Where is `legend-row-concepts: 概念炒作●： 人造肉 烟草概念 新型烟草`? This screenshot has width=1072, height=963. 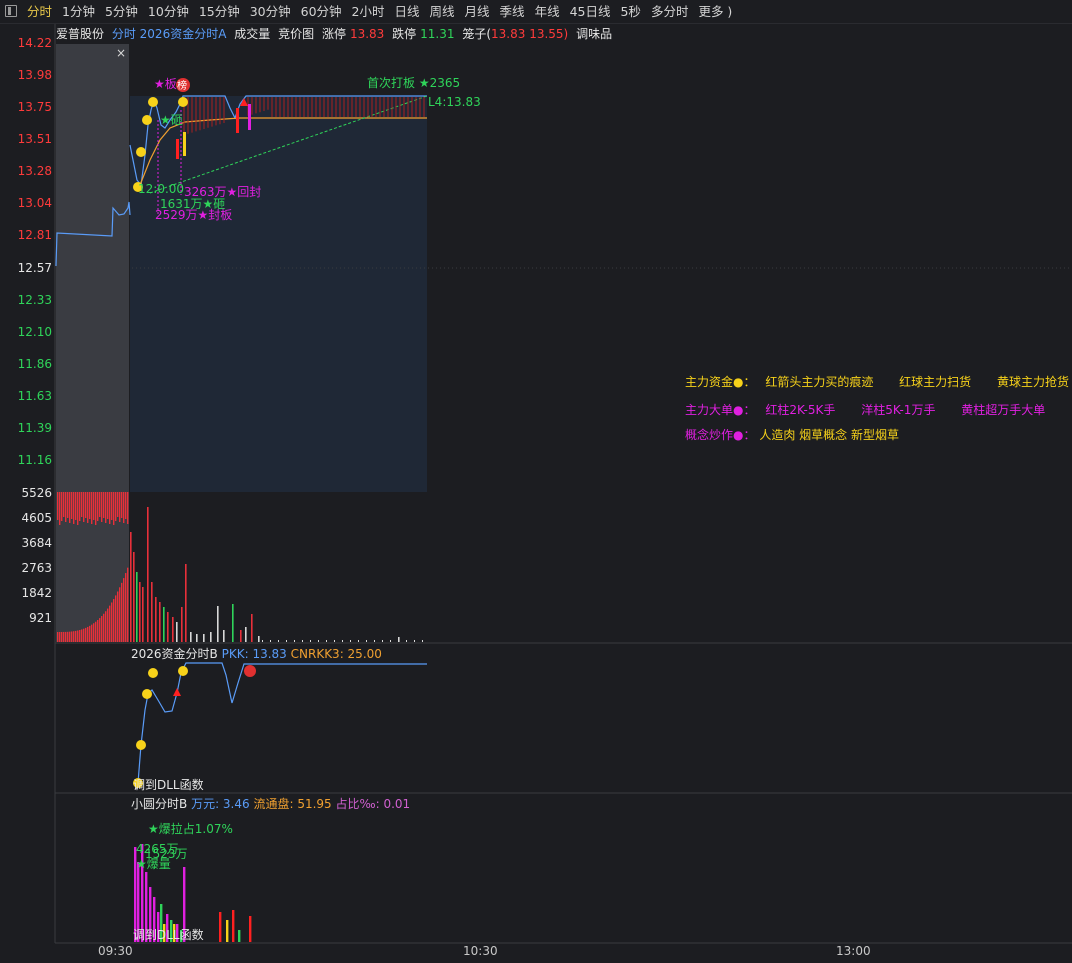
legend-row-concepts: 概念炒作●： 人造肉 烟草概念 新型烟草 is located at coordinates (792, 434).